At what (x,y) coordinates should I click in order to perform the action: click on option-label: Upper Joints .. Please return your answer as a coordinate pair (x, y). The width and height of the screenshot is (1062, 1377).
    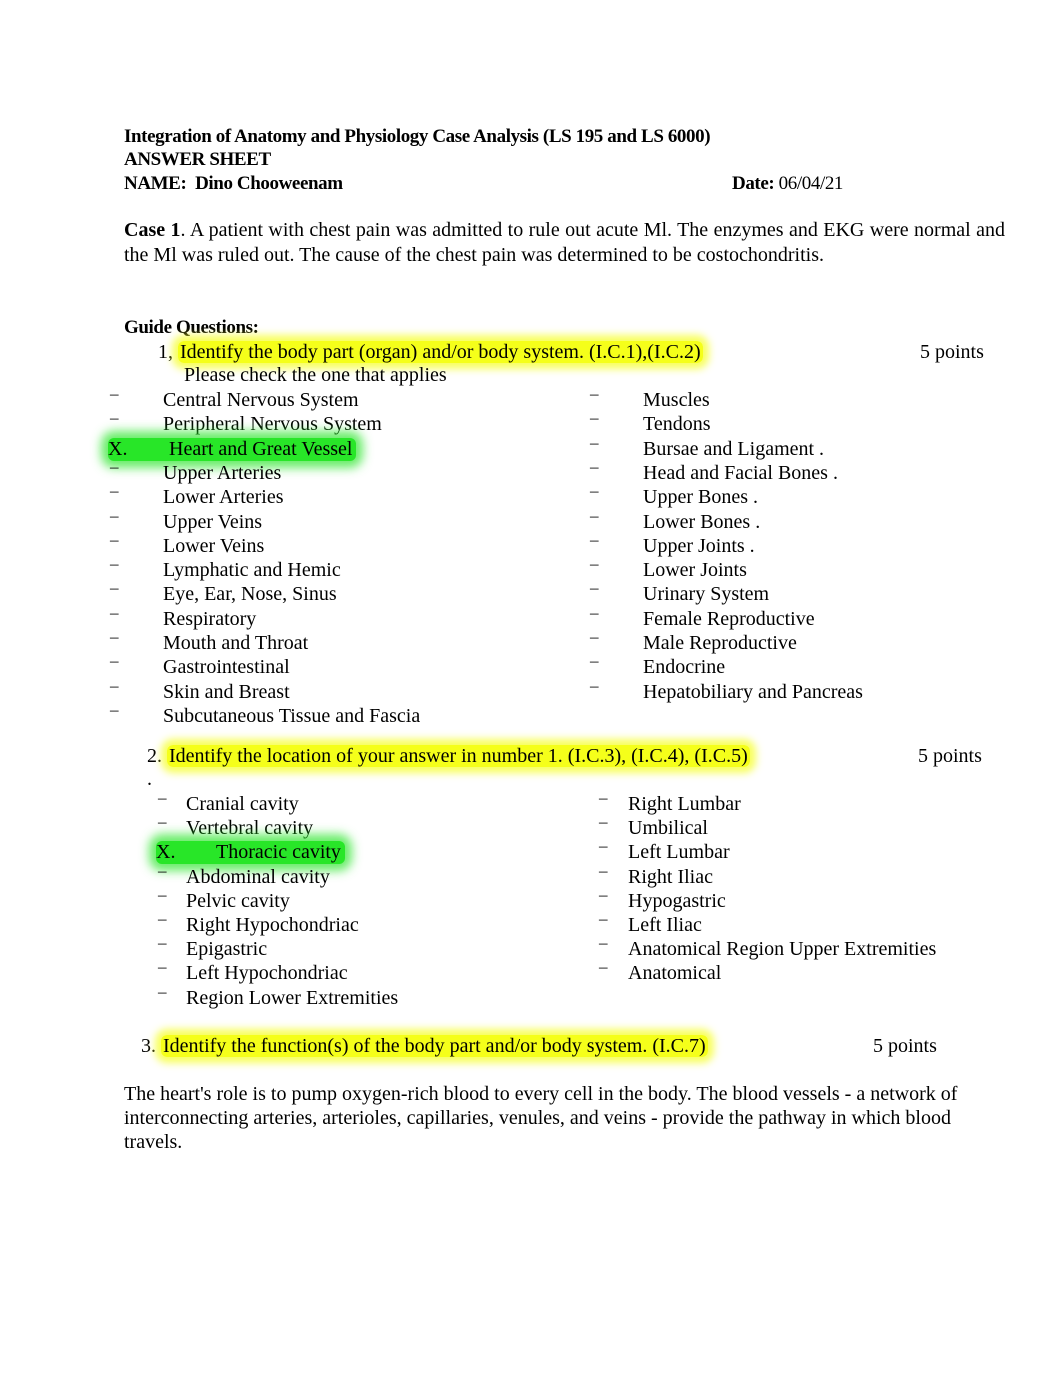
    Looking at the image, I should click on (699, 545).